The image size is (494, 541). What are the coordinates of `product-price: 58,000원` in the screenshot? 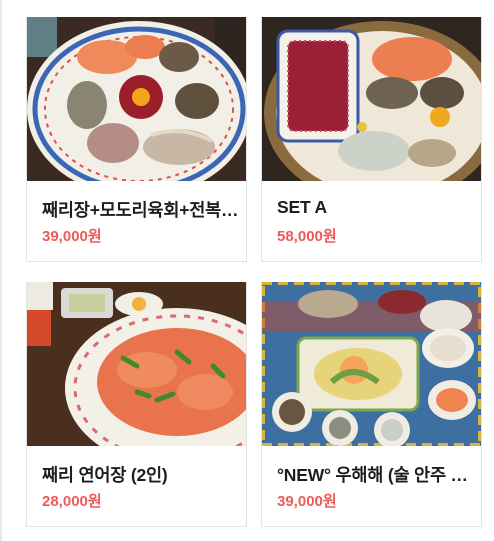 It's located at (307, 236).